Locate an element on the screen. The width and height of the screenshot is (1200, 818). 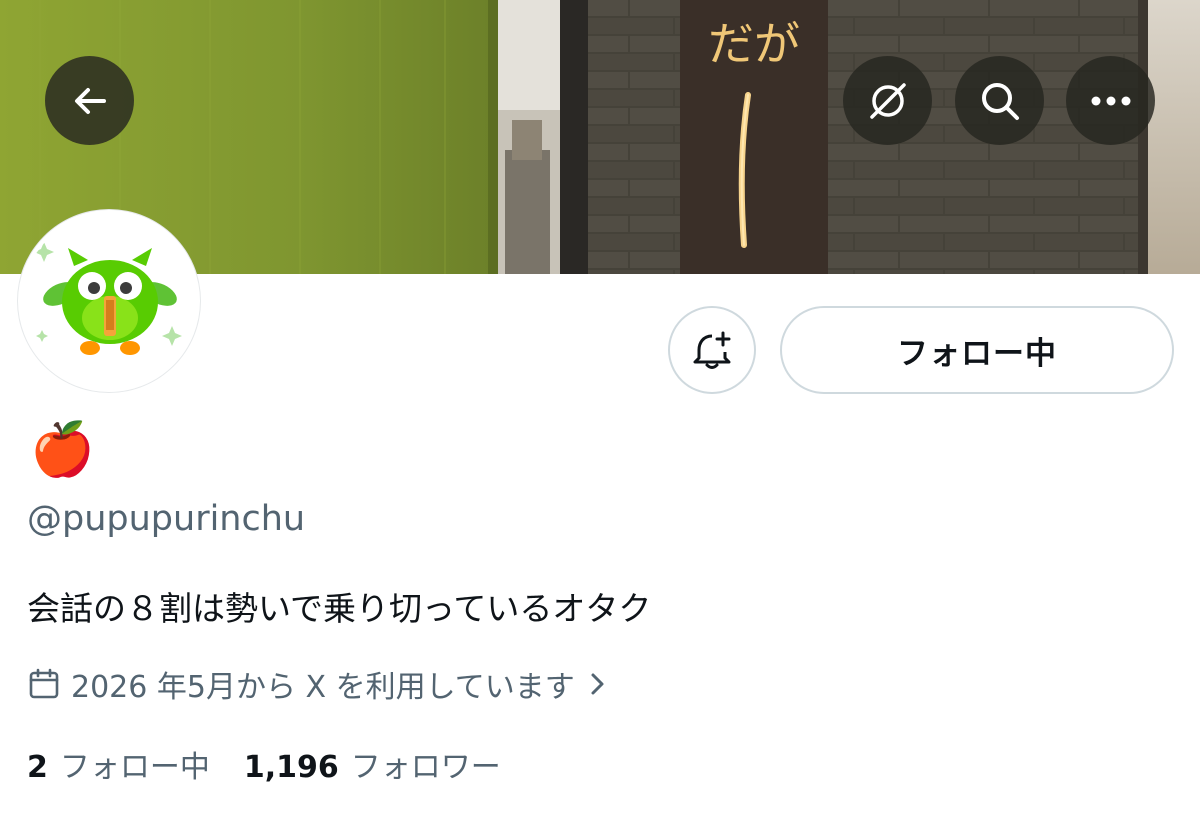
back-button is located at coordinates (89, 100).